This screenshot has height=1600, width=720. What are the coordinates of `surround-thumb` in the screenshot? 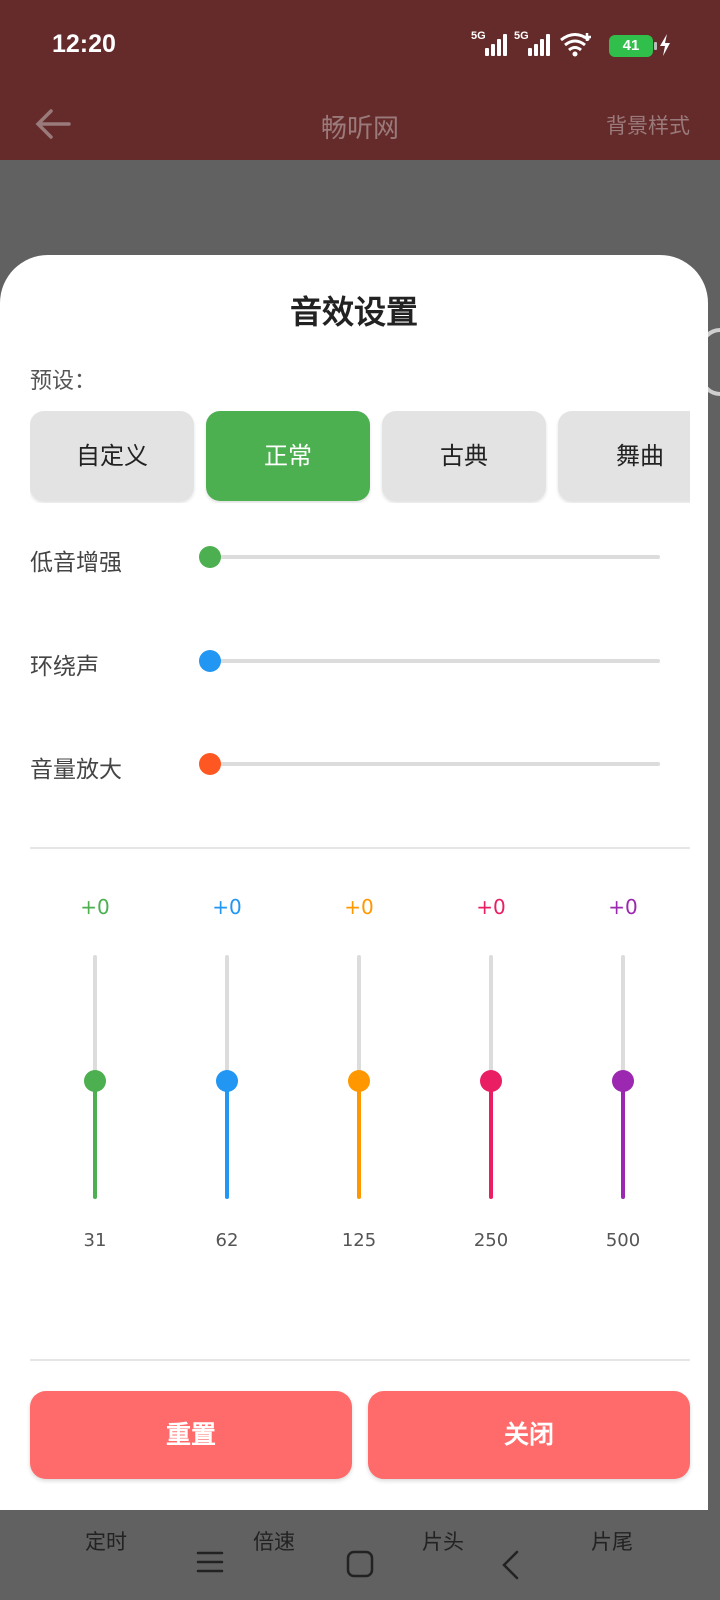 It's located at (210, 661).